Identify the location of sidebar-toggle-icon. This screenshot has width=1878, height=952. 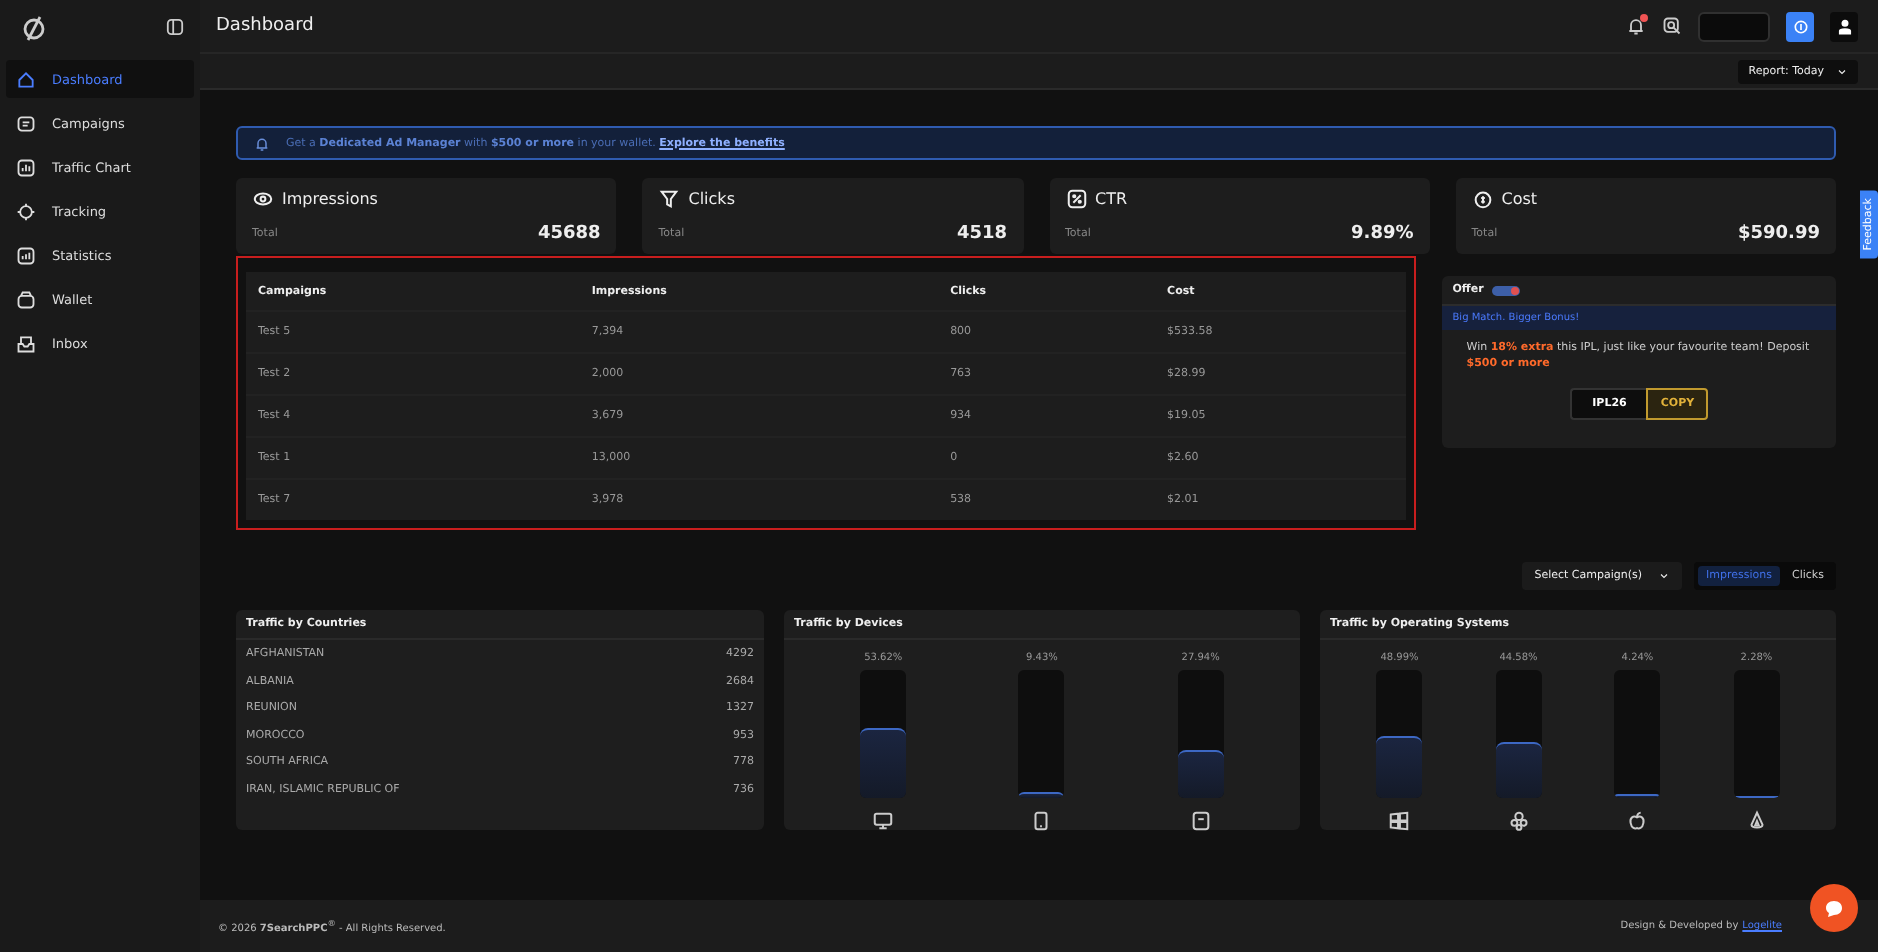
(175, 27).